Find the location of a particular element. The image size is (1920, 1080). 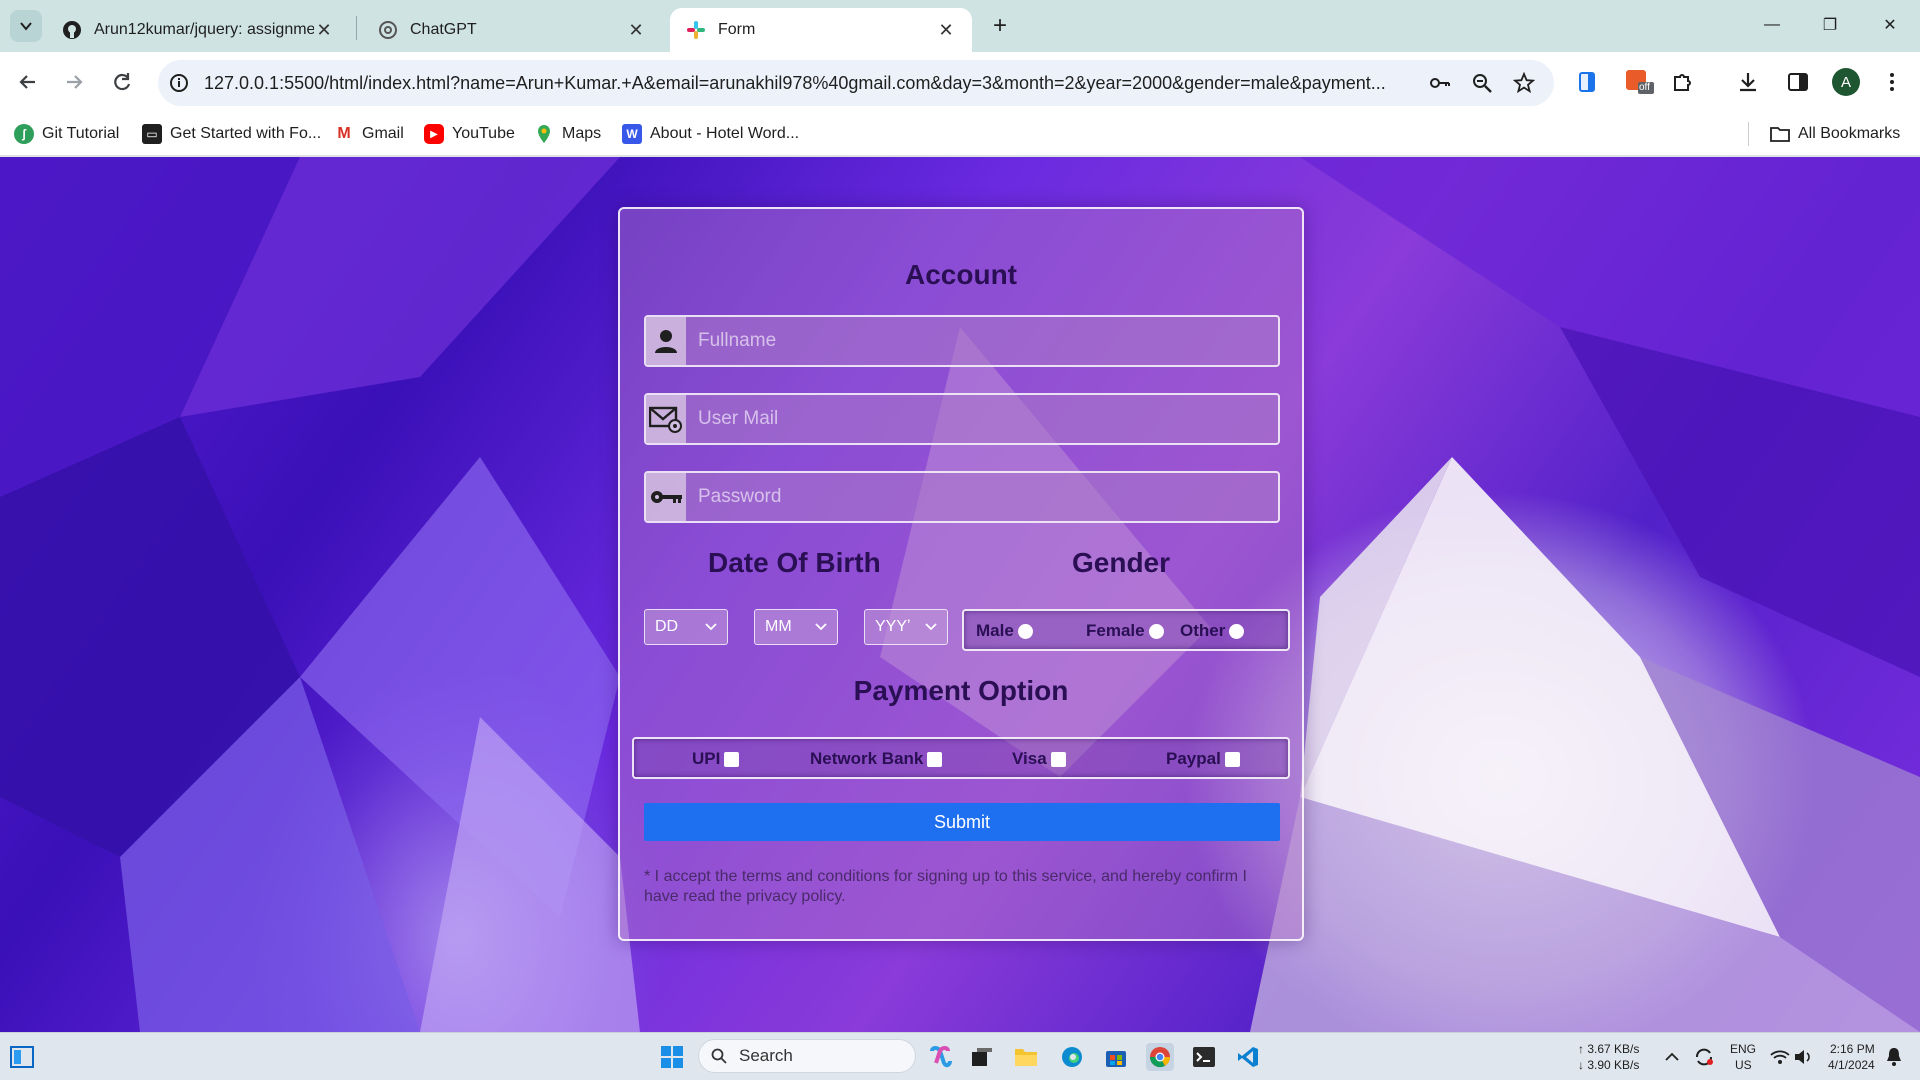

password-input is located at coordinates (982, 497).